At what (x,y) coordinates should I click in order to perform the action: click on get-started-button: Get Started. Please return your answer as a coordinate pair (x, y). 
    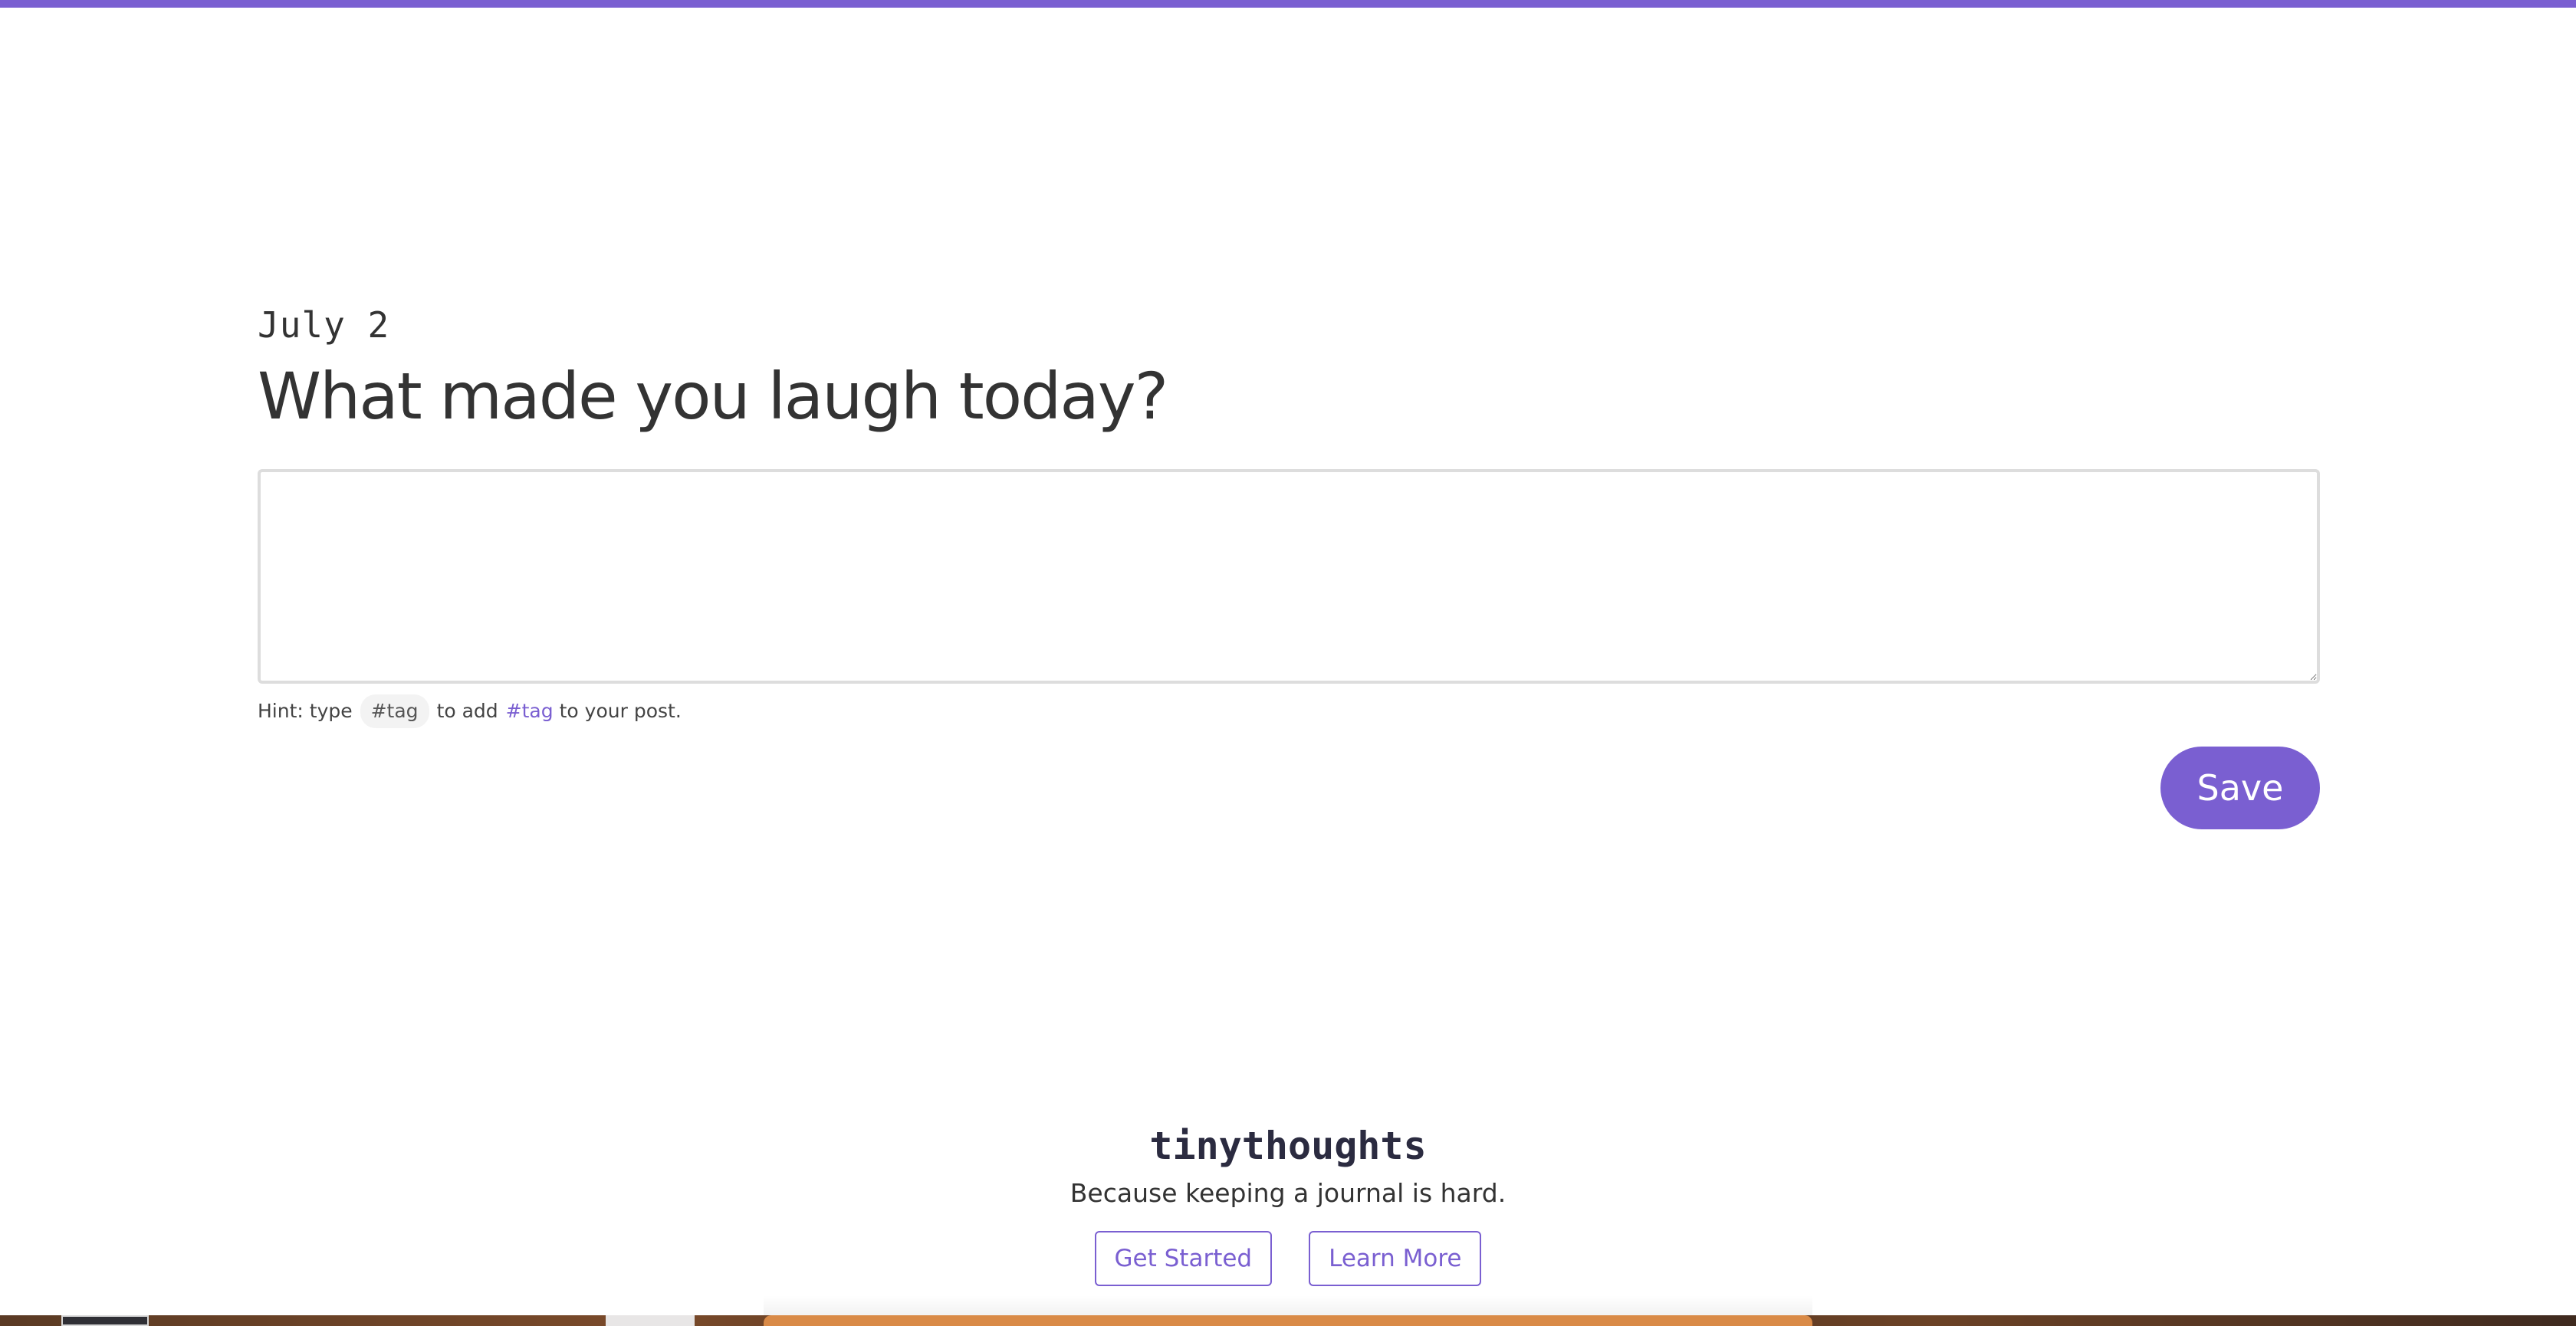
    Looking at the image, I should click on (1183, 1258).